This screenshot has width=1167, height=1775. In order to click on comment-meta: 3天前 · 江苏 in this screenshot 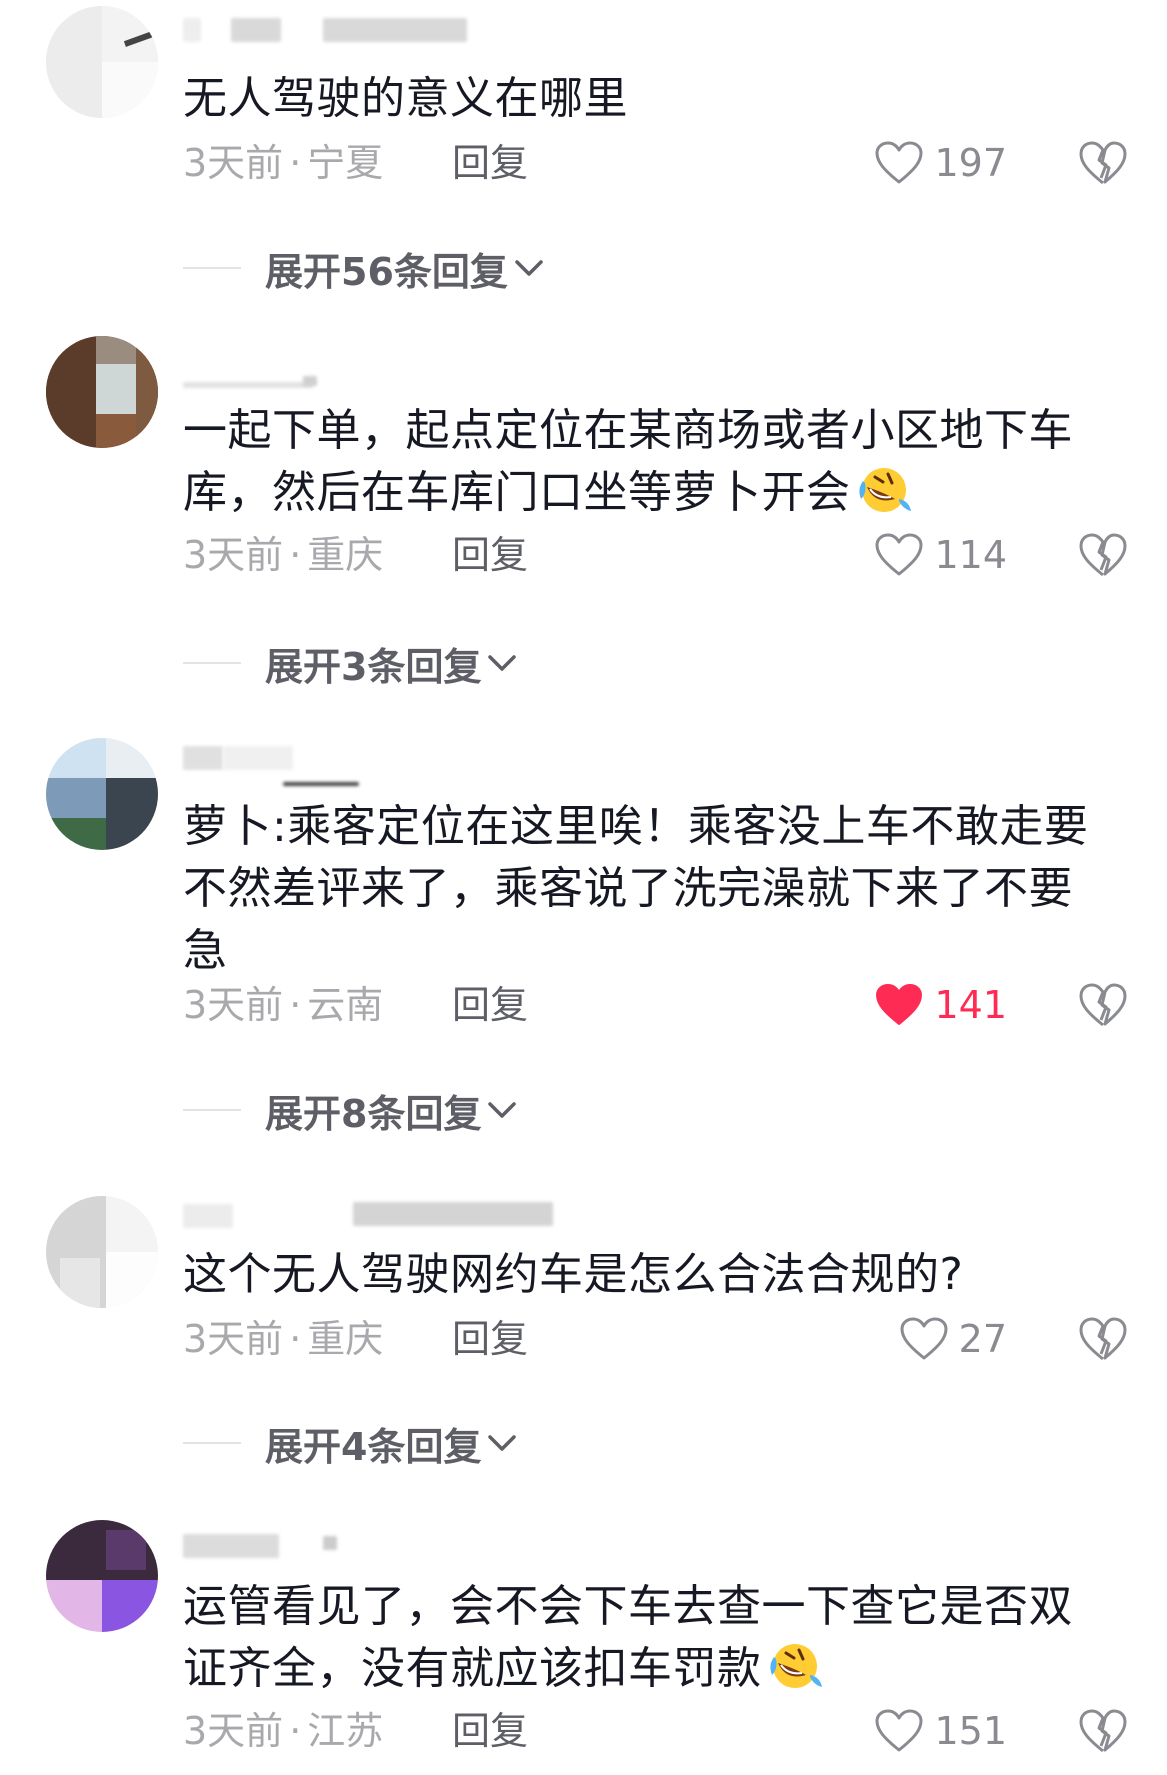, I will do `click(283, 1731)`.